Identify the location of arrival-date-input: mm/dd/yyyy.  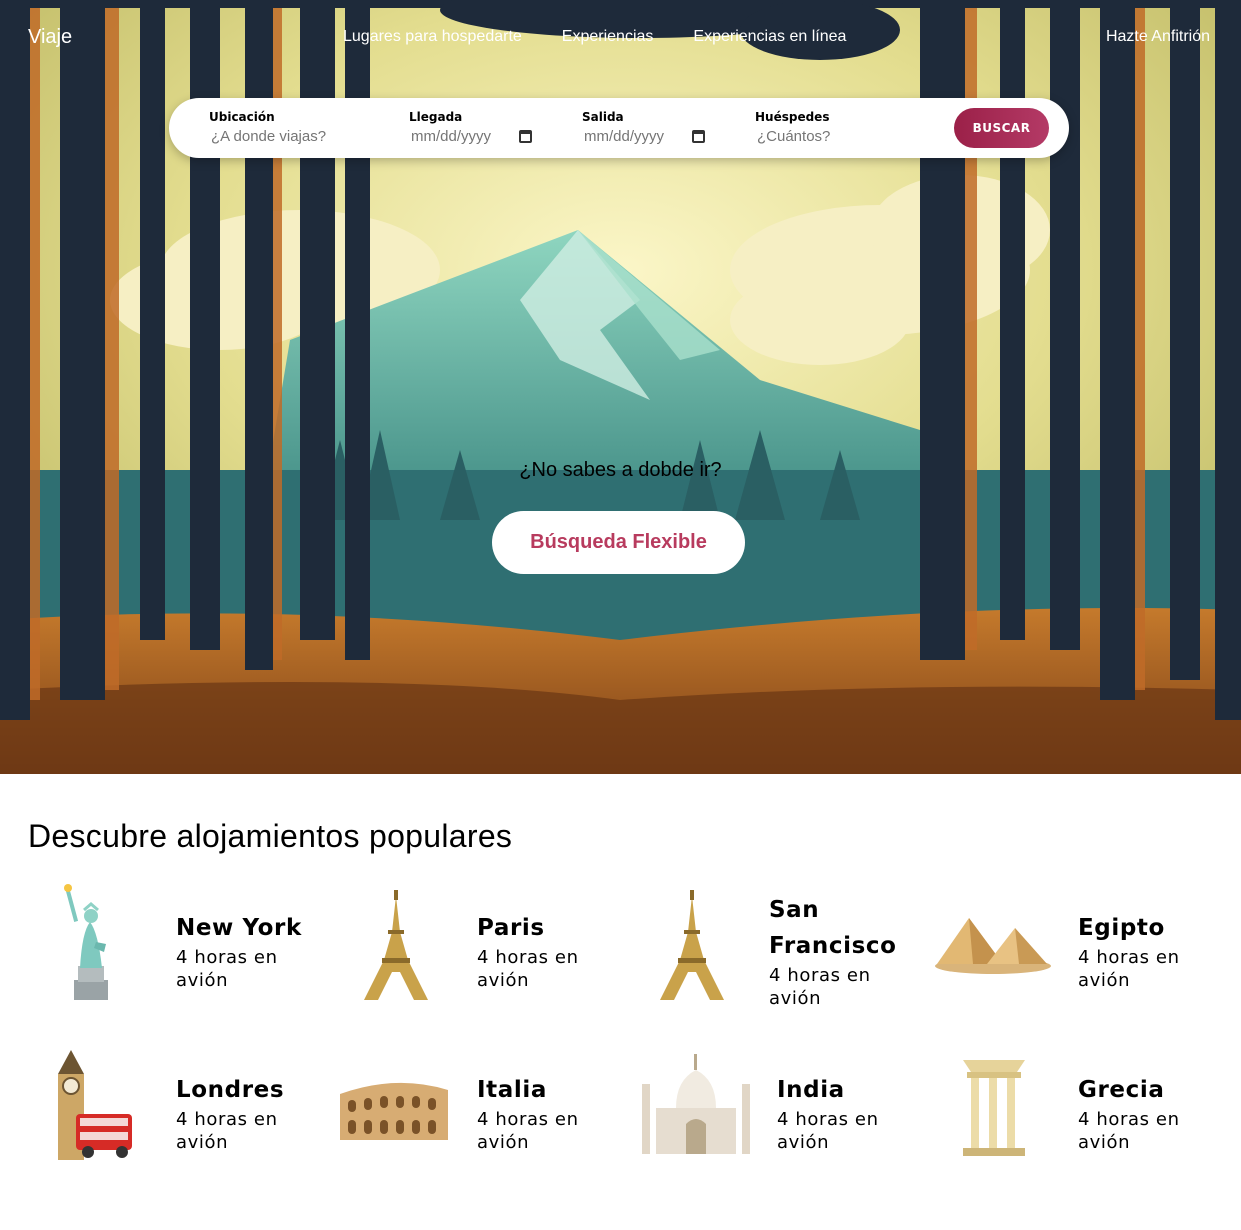
(471, 136).